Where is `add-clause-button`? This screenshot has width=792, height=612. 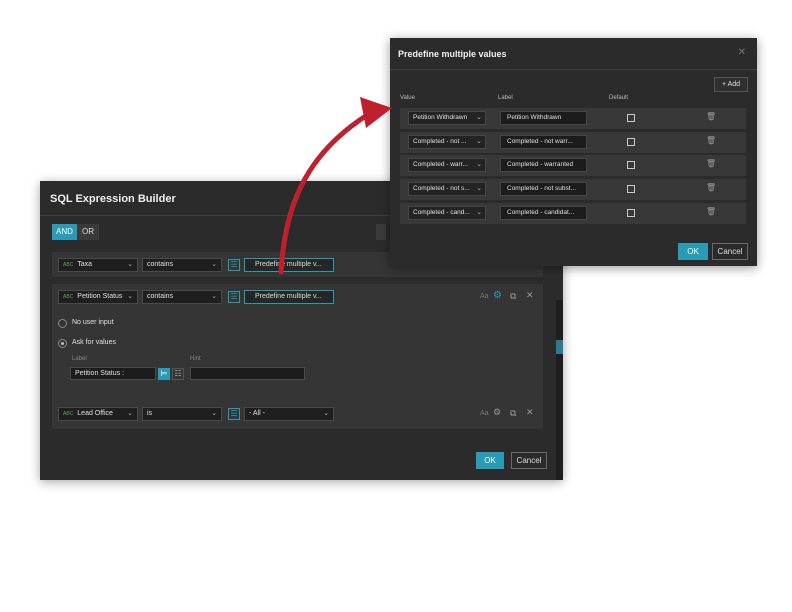 add-clause-button is located at coordinates (381, 232).